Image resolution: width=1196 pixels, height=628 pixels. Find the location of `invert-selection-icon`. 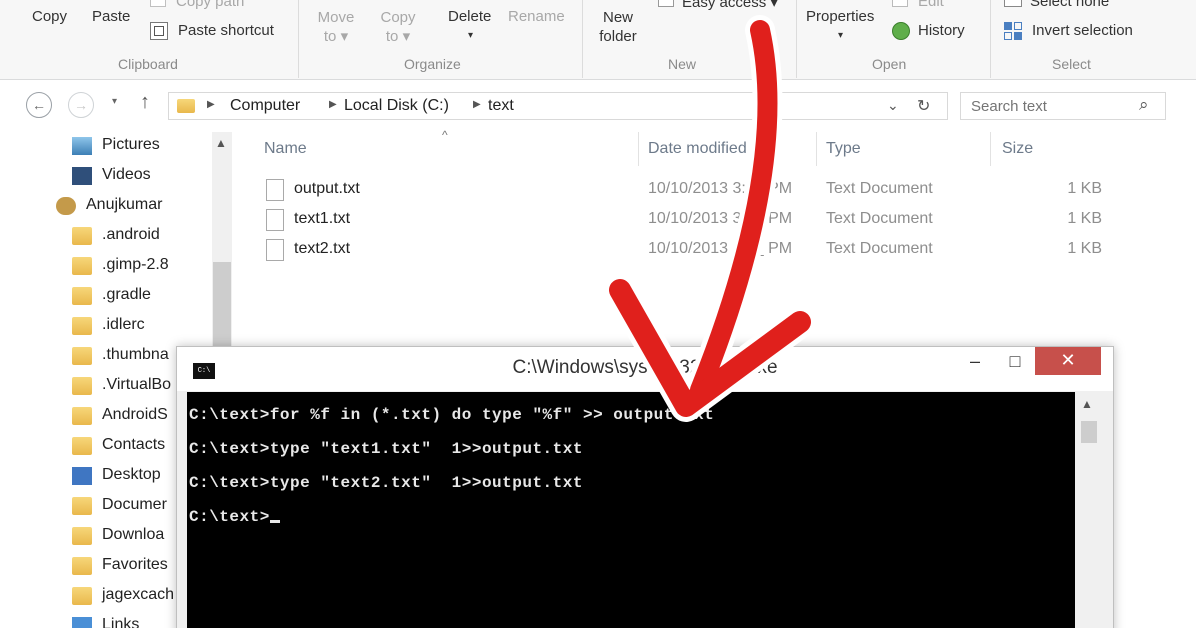

invert-selection-icon is located at coordinates (1014, 31).